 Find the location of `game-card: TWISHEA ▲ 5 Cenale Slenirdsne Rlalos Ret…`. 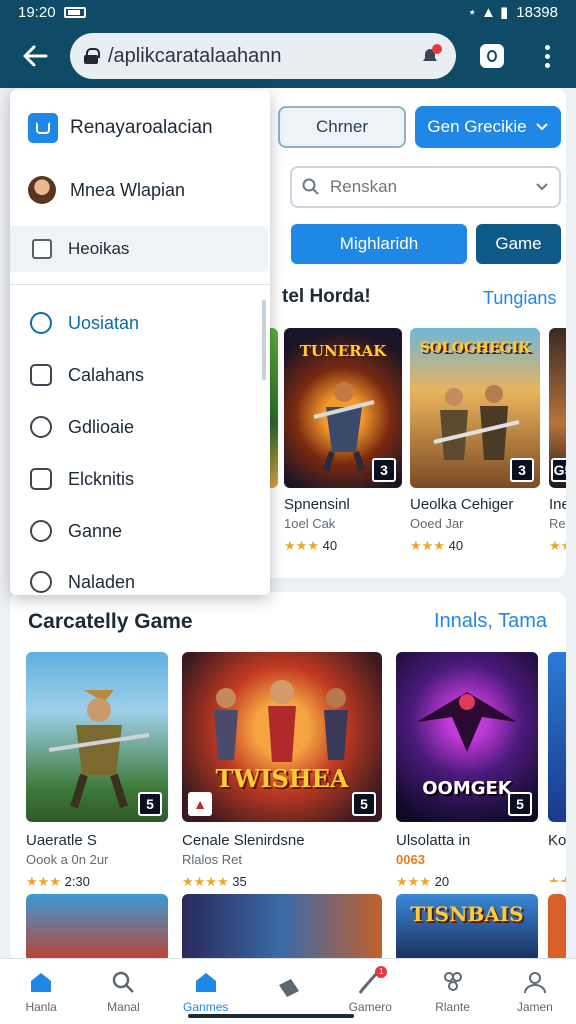

game-card: TWISHEA ▲ 5 Cenale Slenirdsne Rlalos Ret… is located at coordinates (282, 770).